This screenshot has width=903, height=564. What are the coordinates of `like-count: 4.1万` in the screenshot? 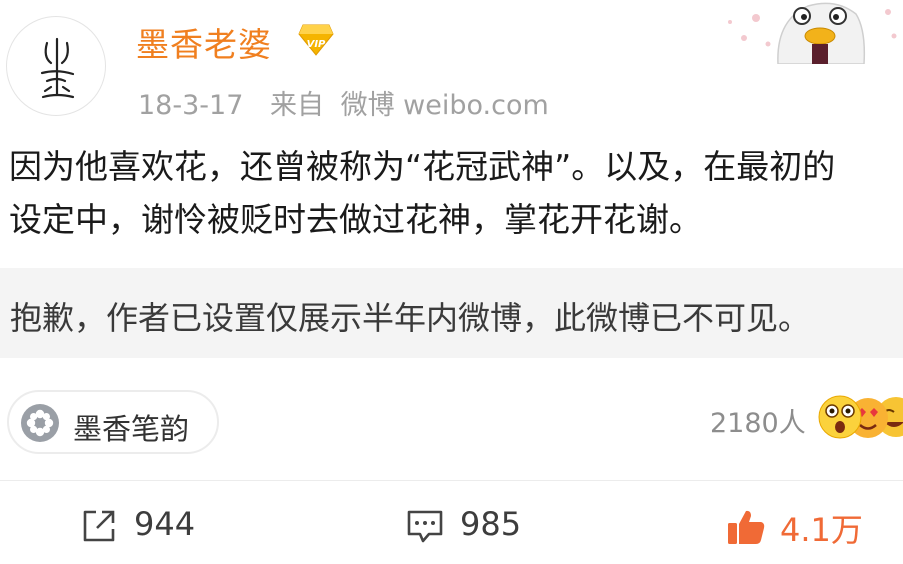 It's located at (821, 530).